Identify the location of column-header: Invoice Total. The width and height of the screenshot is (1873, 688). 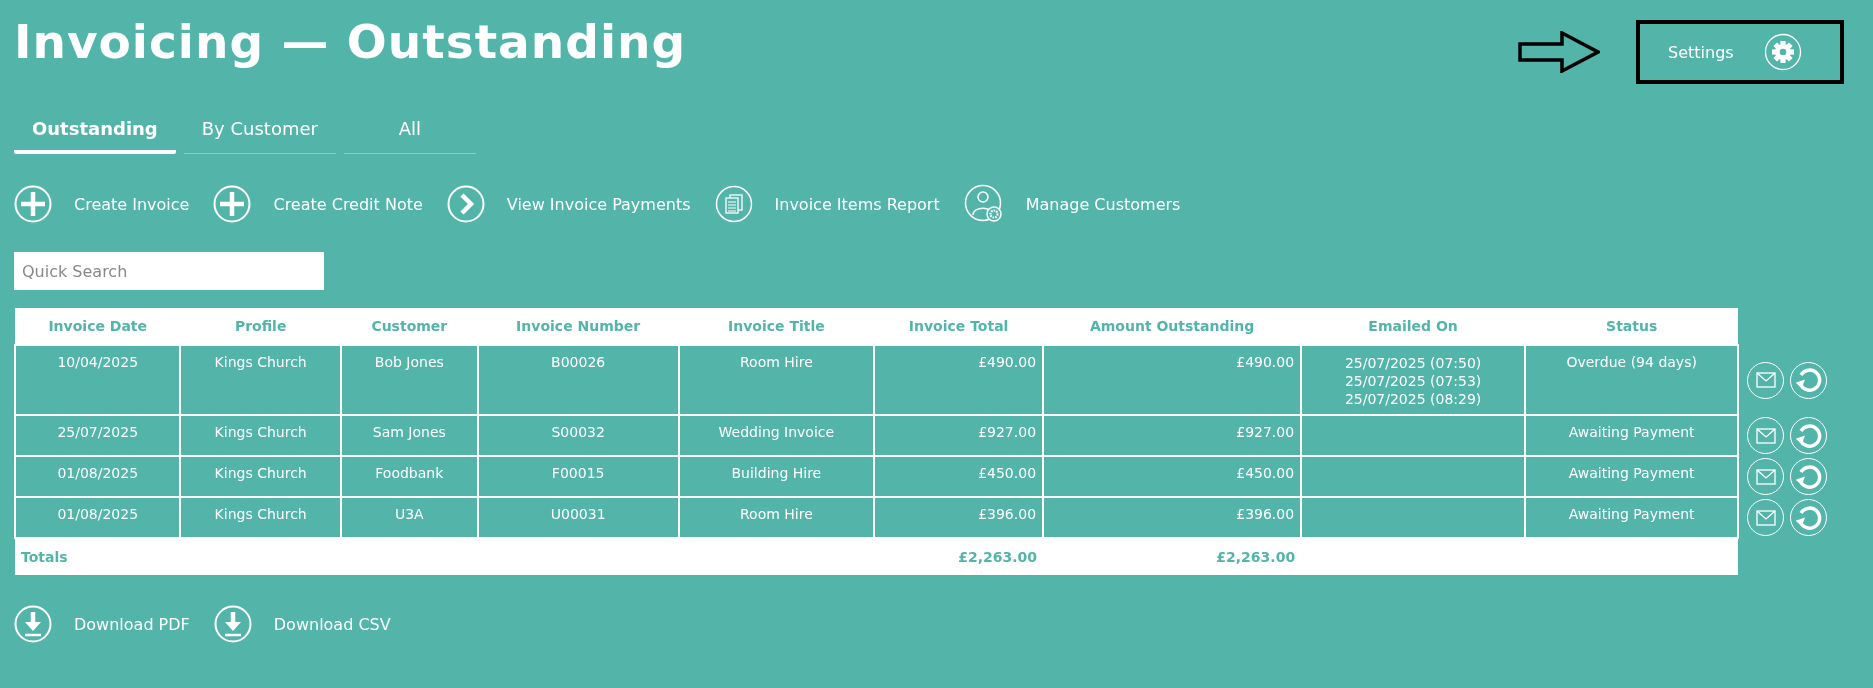
(959, 326).